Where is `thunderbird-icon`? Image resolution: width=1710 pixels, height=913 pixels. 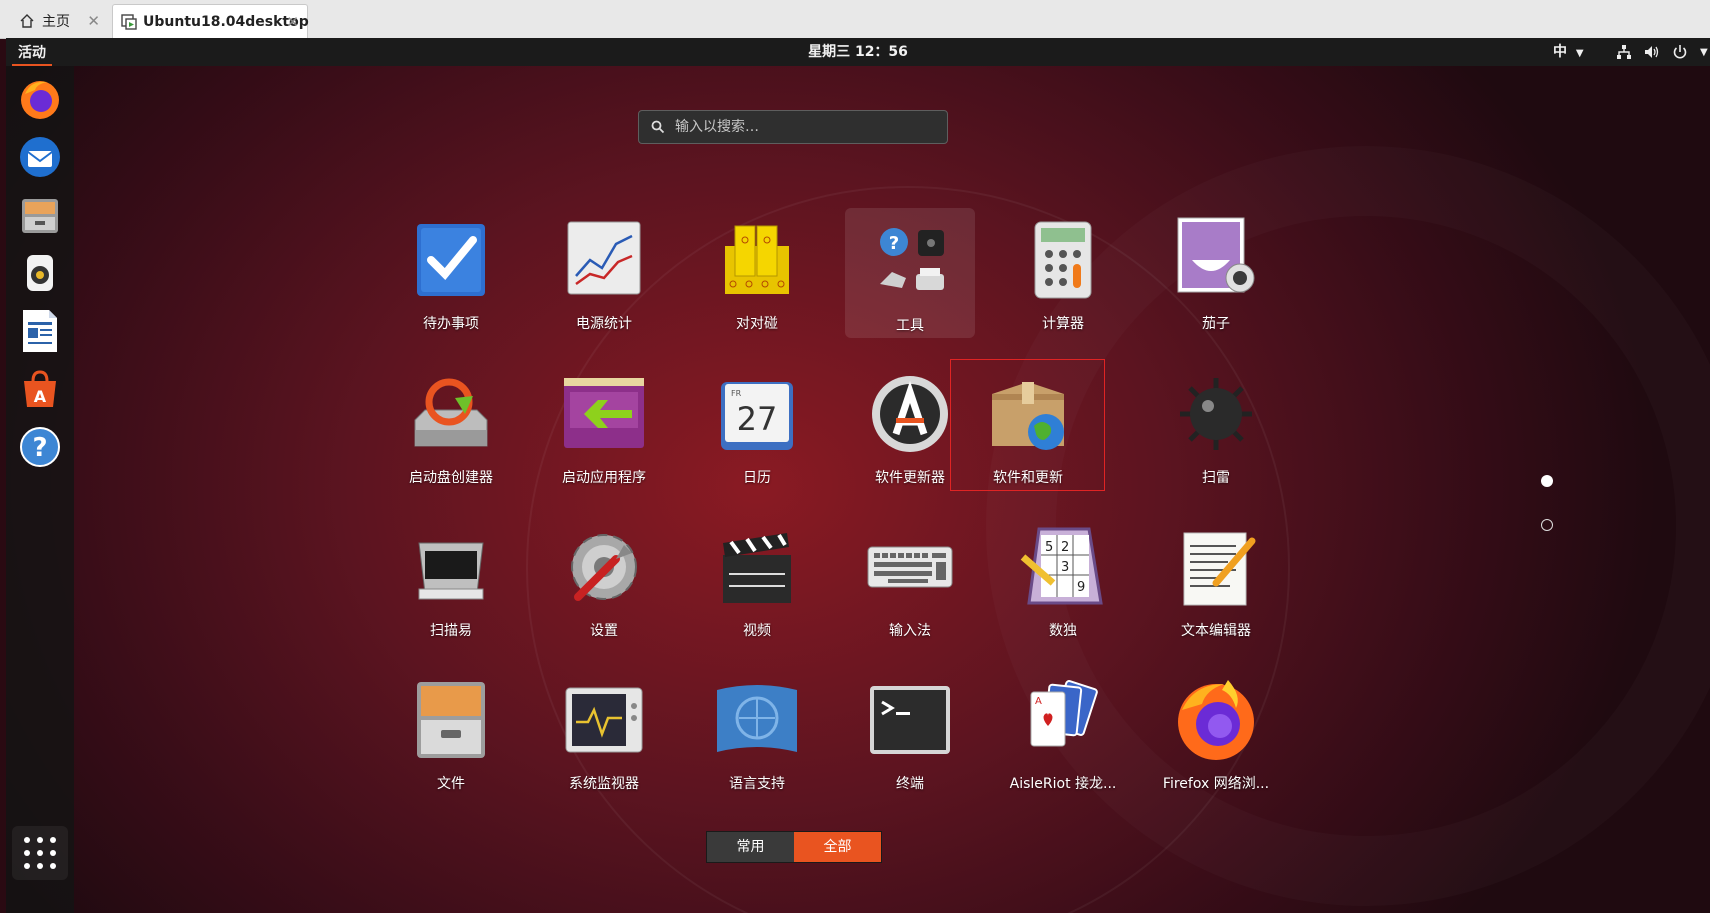
thunderbird-icon is located at coordinates (40, 157).